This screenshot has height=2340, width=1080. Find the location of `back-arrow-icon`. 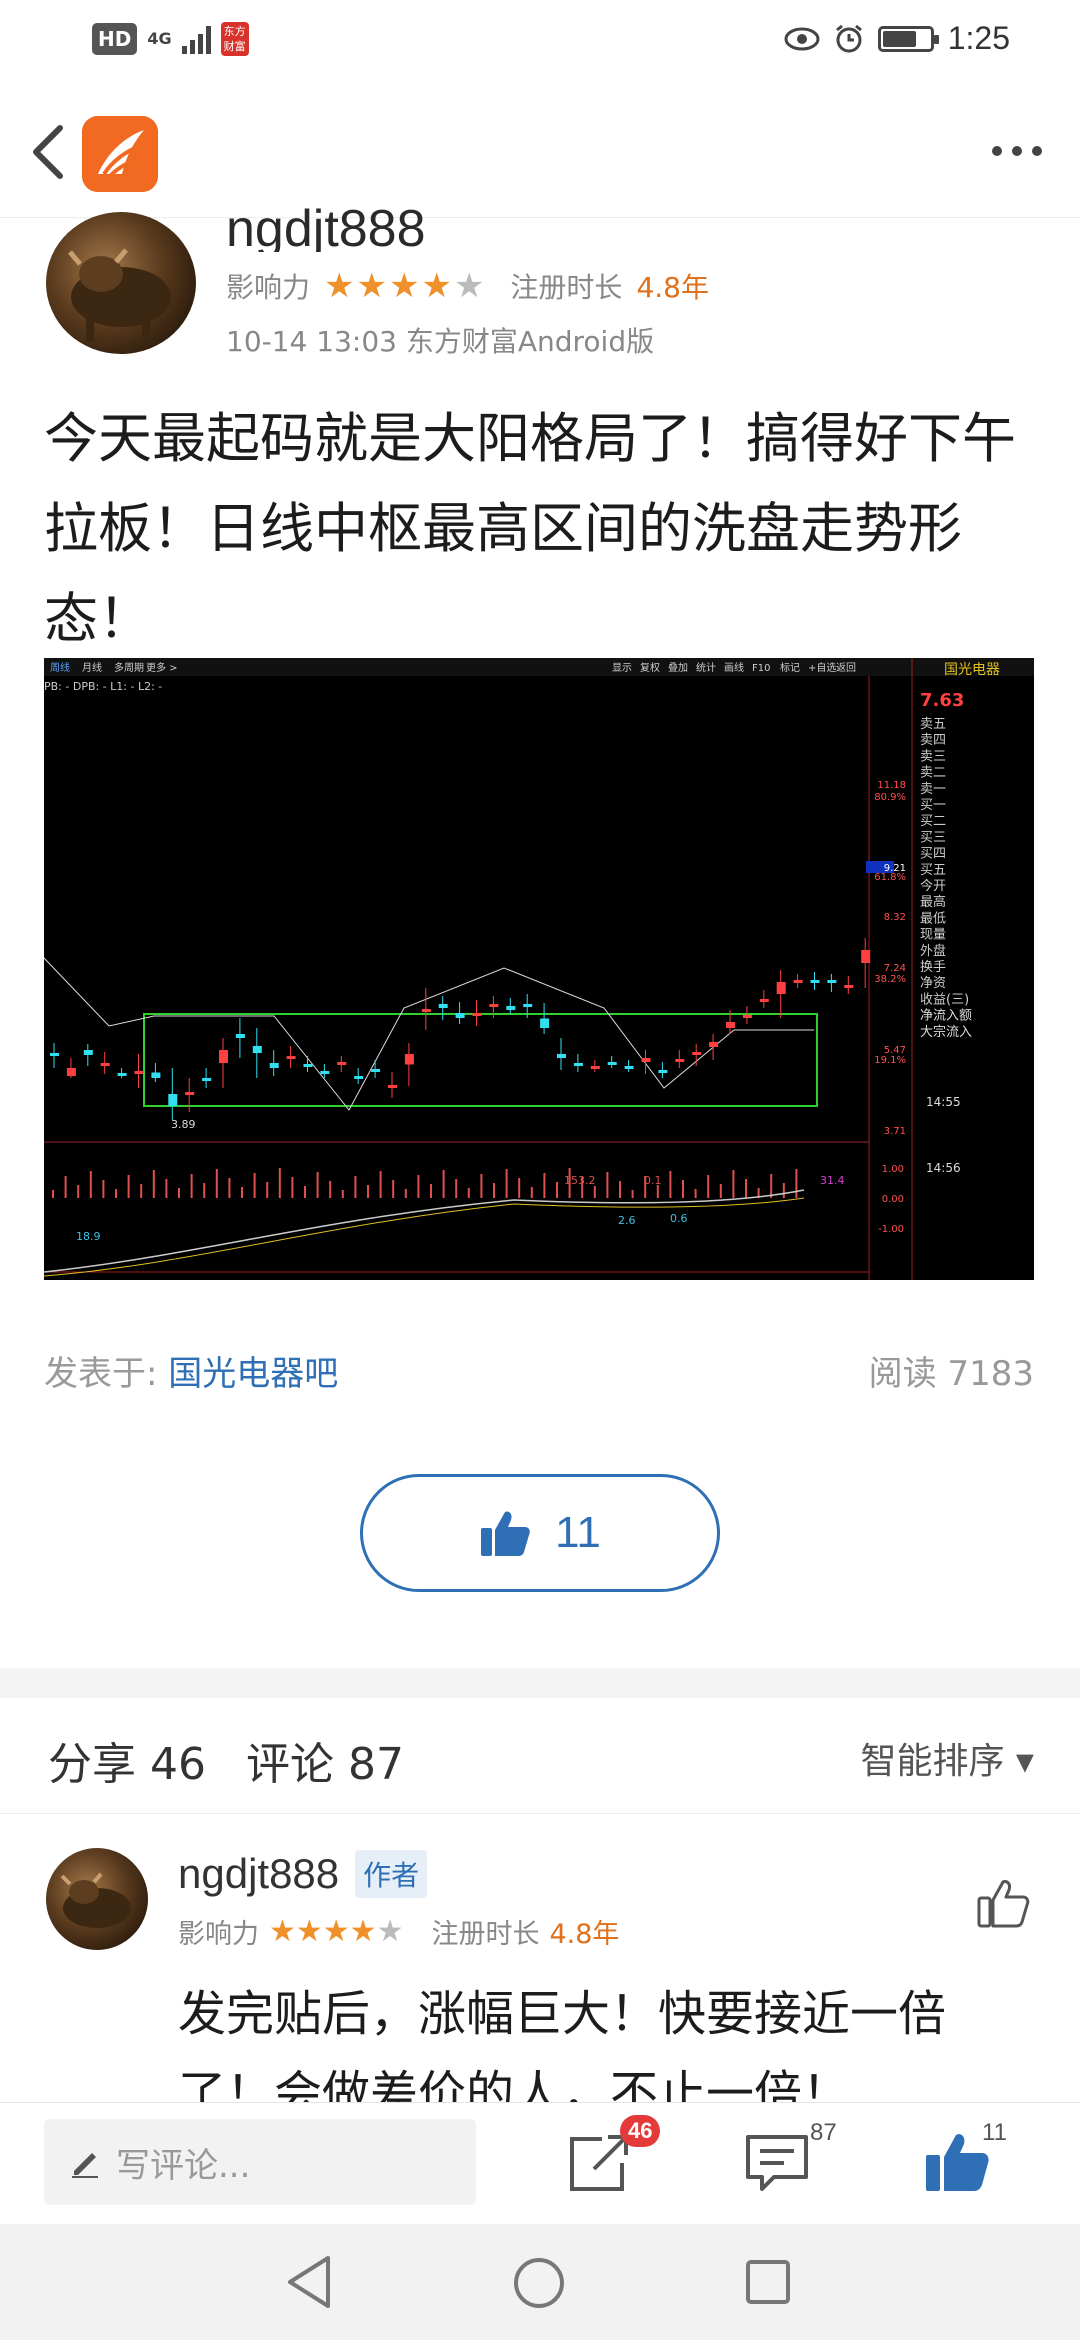

back-arrow-icon is located at coordinates (49, 152).